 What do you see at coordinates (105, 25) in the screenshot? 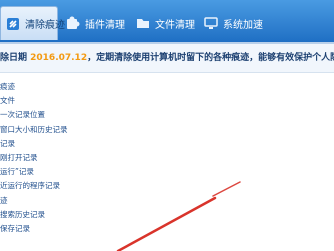
I see `tab-label: 插件清理` at bounding box center [105, 25].